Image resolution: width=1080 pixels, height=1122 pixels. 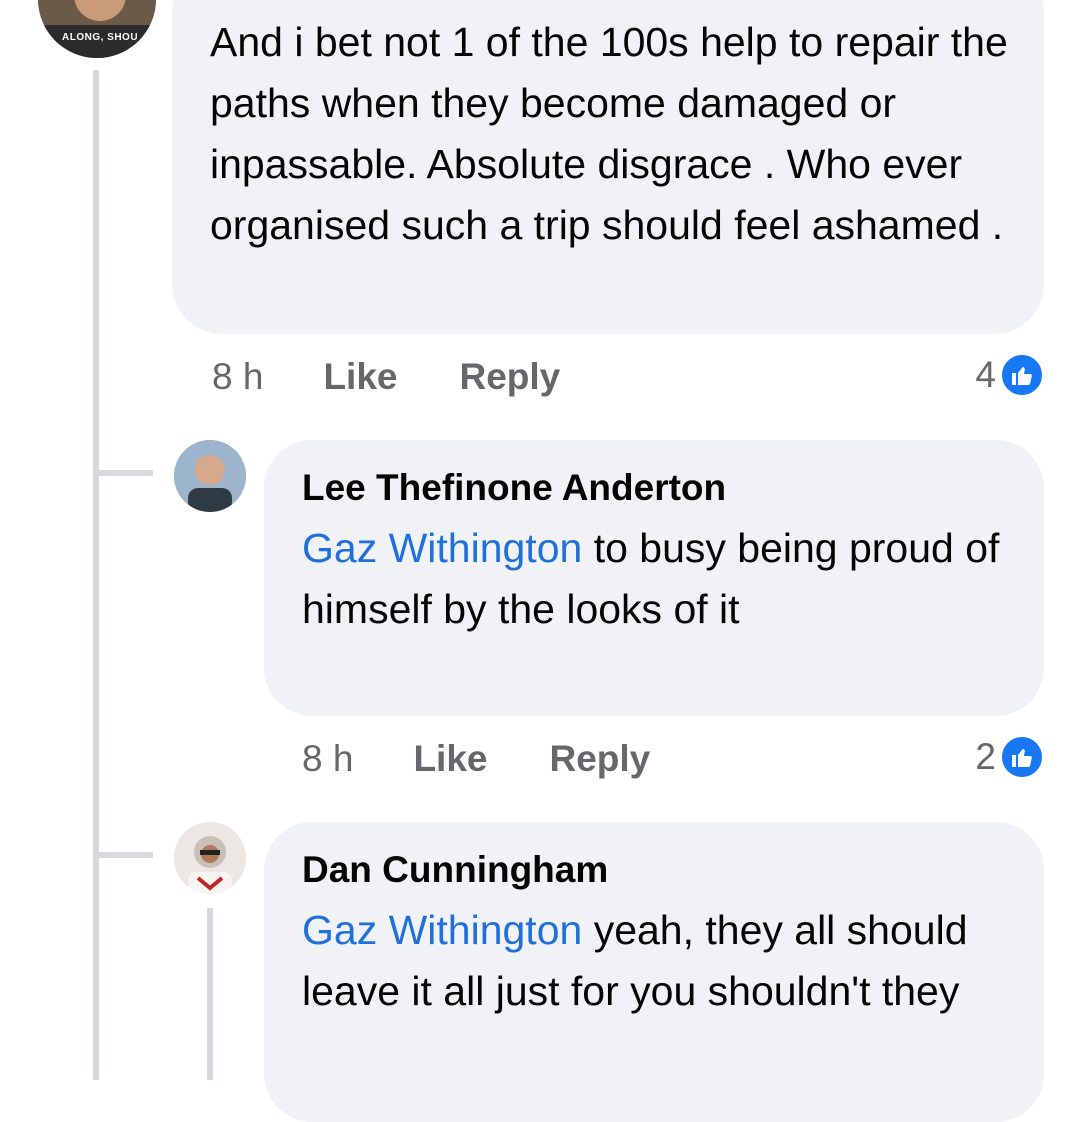 I want to click on reaction-summary: 4, so click(x=1009, y=375).